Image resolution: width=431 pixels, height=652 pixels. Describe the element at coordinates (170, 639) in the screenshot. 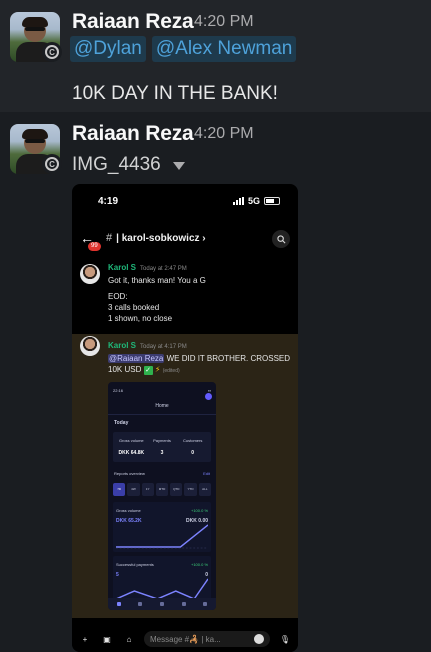

I see `input-placeholder: Message #` at that location.